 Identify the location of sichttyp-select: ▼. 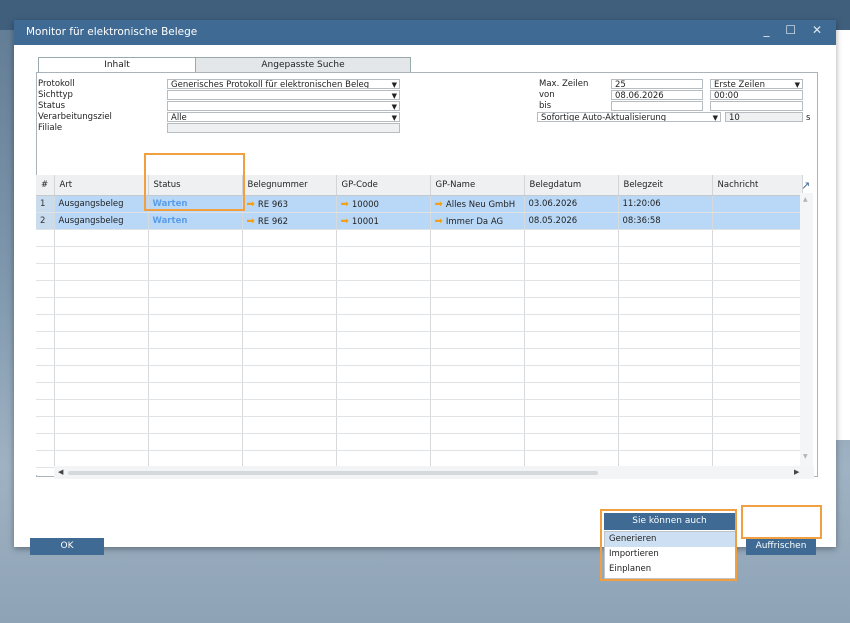
(283, 95).